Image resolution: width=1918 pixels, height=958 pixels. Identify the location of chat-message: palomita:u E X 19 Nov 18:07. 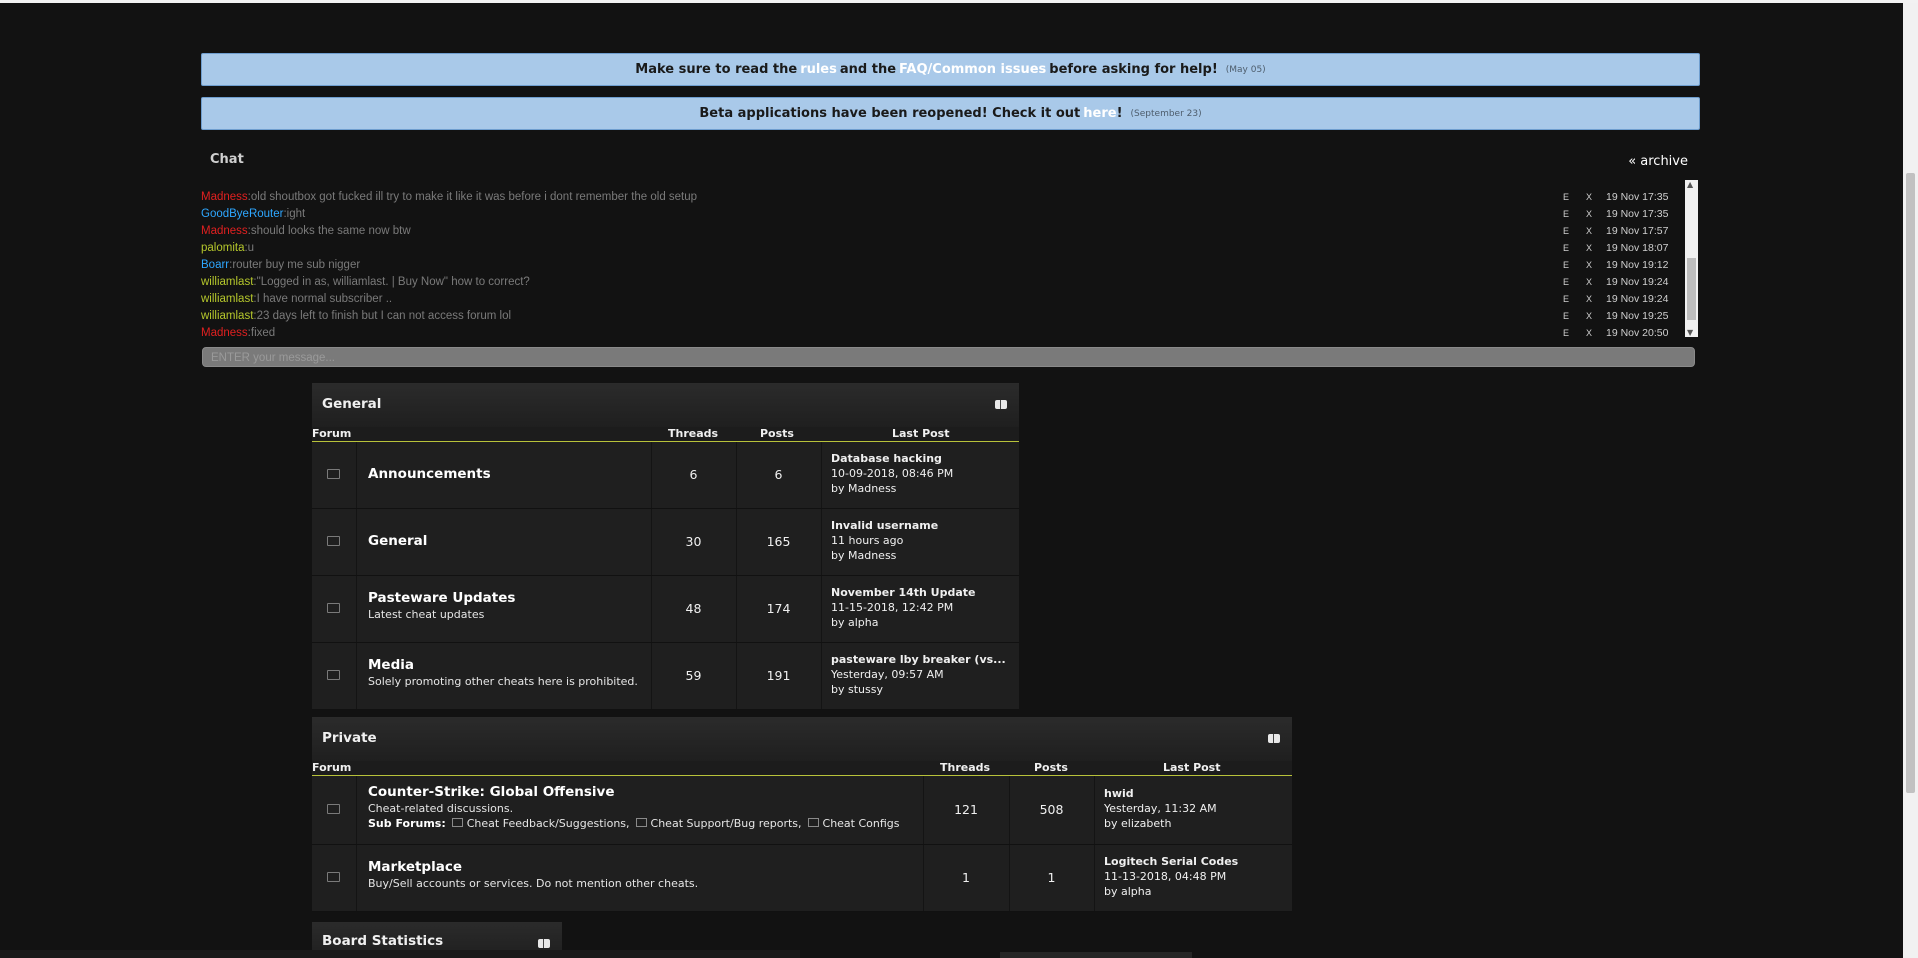
(942, 248).